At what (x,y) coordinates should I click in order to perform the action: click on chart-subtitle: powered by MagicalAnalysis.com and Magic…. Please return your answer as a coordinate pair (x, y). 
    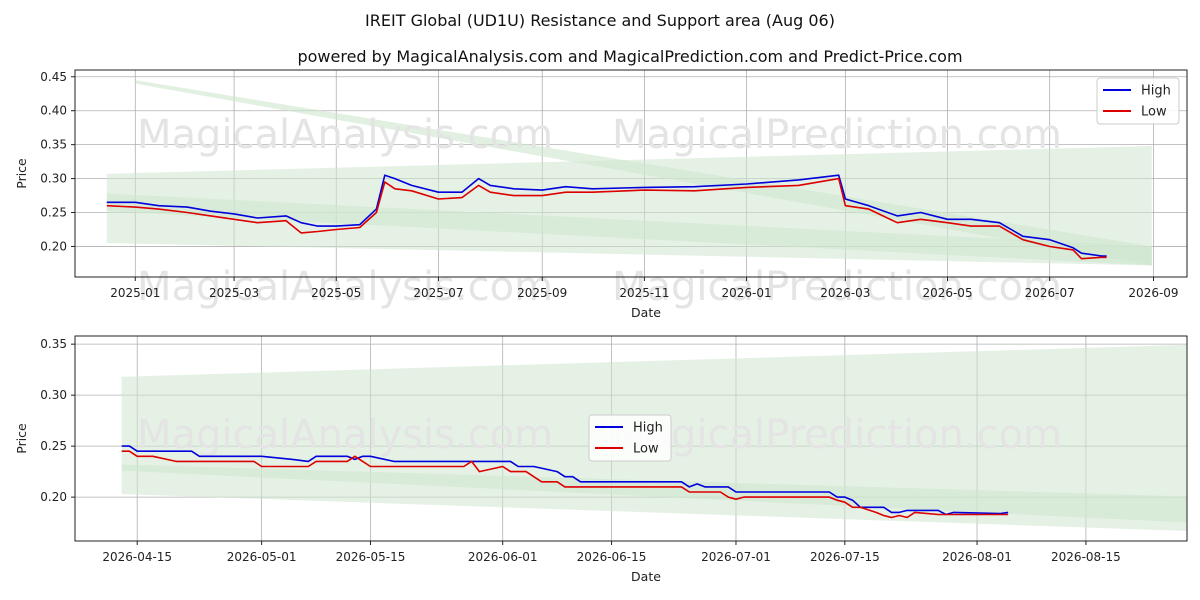
    Looking at the image, I should click on (629, 56).